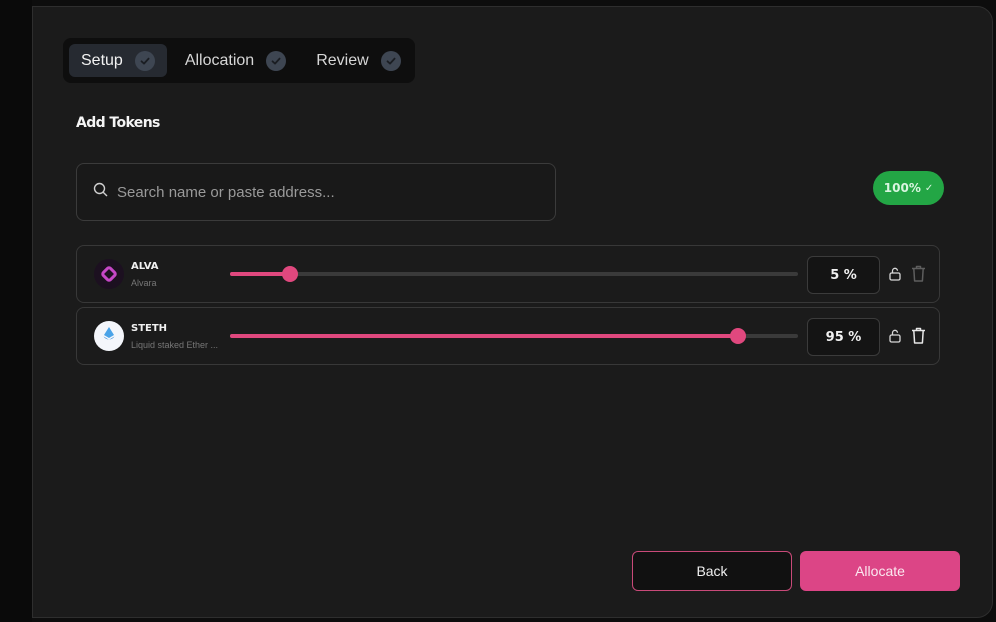 Image resolution: width=996 pixels, height=622 pixels. Describe the element at coordinates (145, 266) in the screenshot. I see `token-symbol: ALVA` at that location.